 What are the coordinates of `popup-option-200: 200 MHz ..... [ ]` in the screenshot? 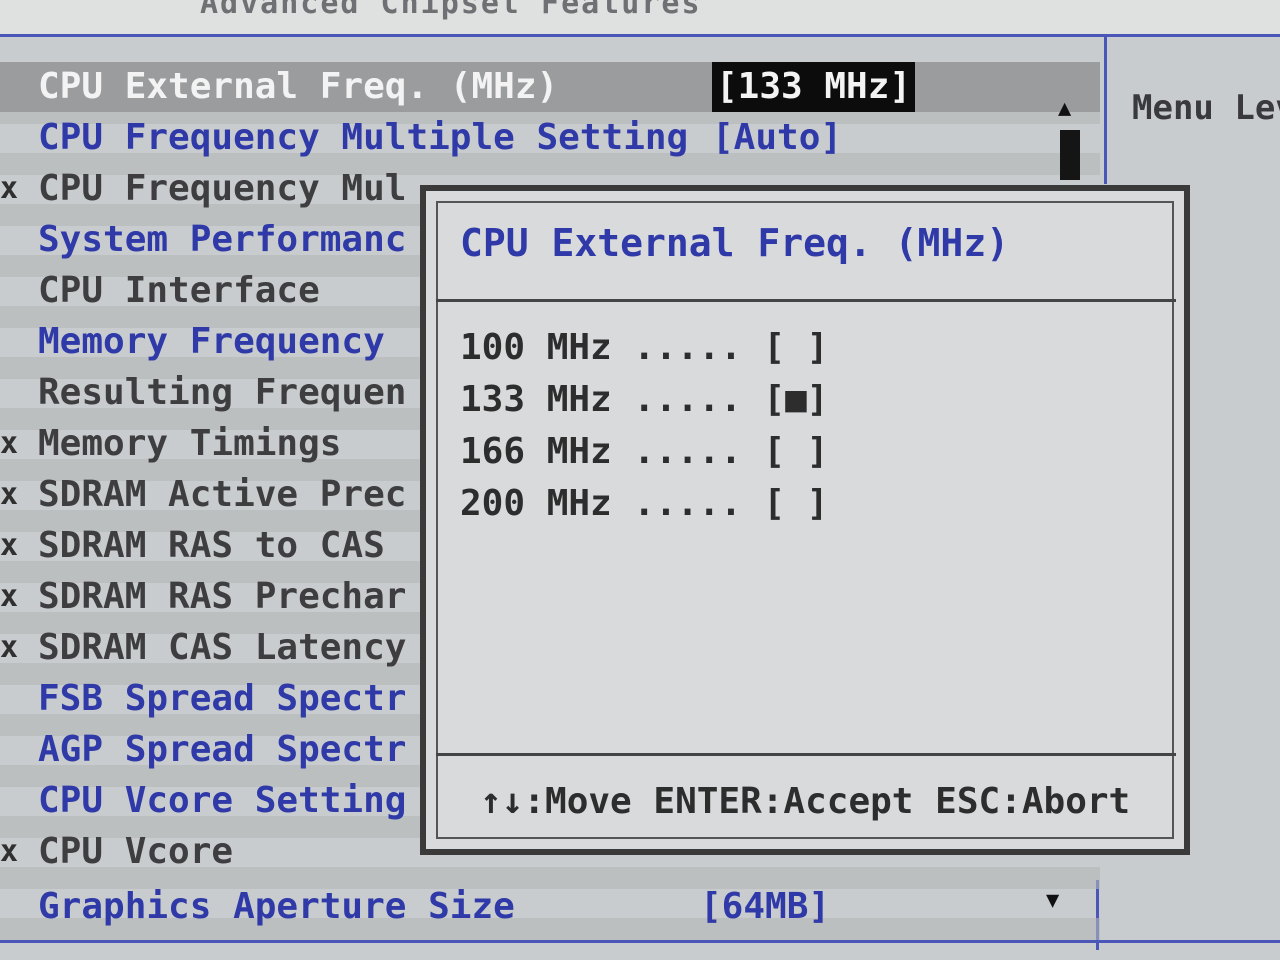 It's located at (644, 503).